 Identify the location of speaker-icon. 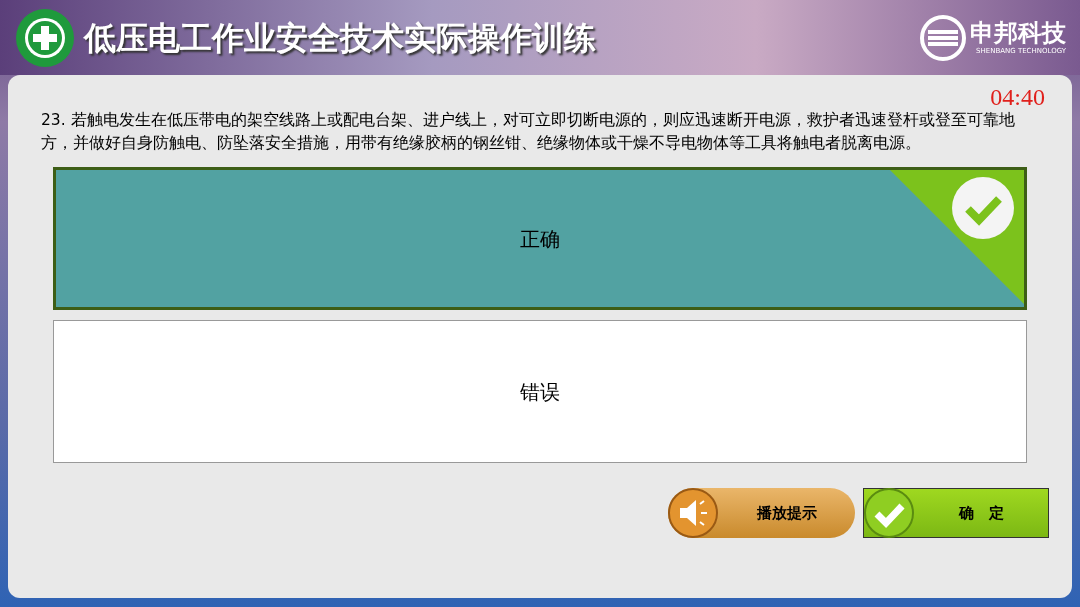
(693, 513).